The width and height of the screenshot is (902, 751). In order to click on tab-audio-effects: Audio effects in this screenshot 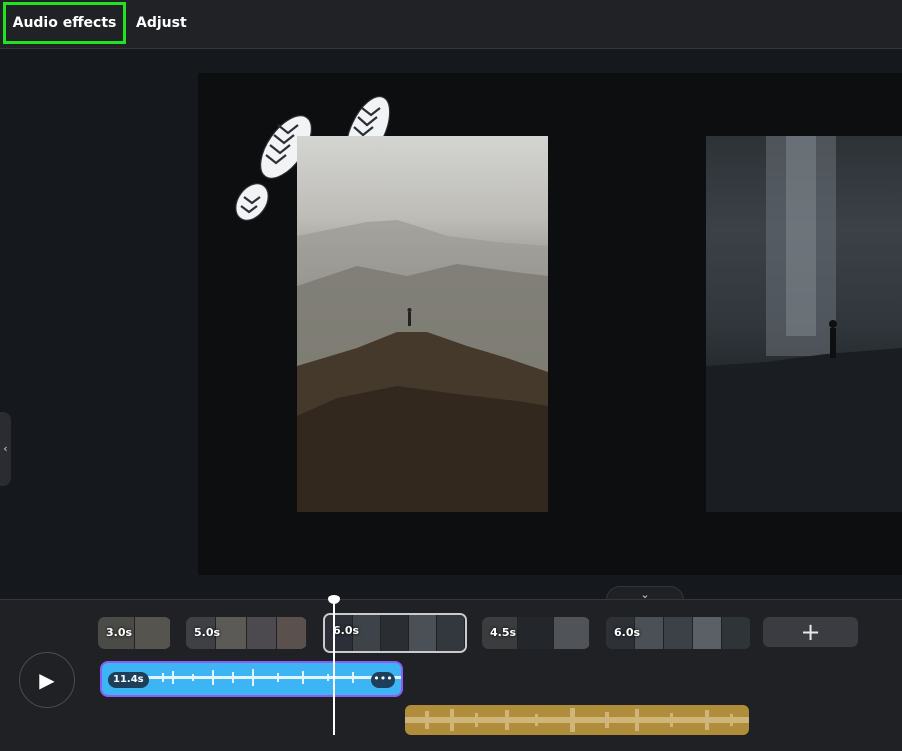, I will do `click(64, 23)`.